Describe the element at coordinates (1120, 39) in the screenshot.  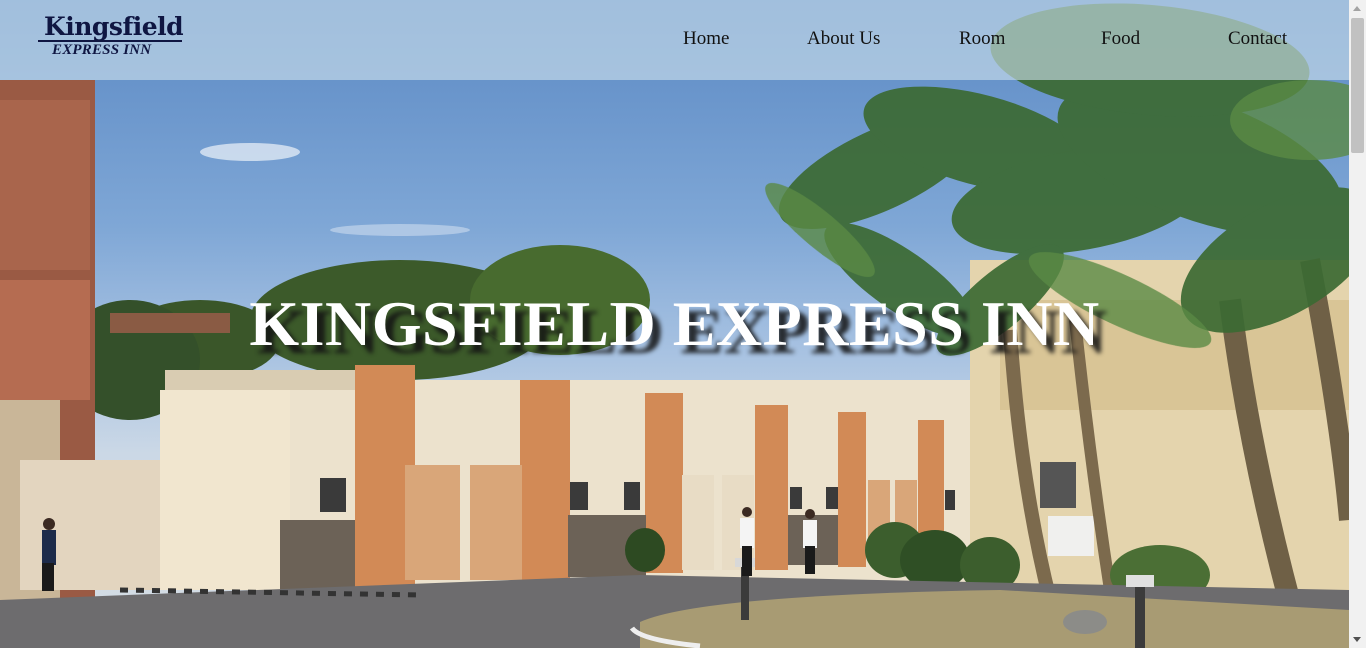
I see `nav-link-food: Food` at that location.